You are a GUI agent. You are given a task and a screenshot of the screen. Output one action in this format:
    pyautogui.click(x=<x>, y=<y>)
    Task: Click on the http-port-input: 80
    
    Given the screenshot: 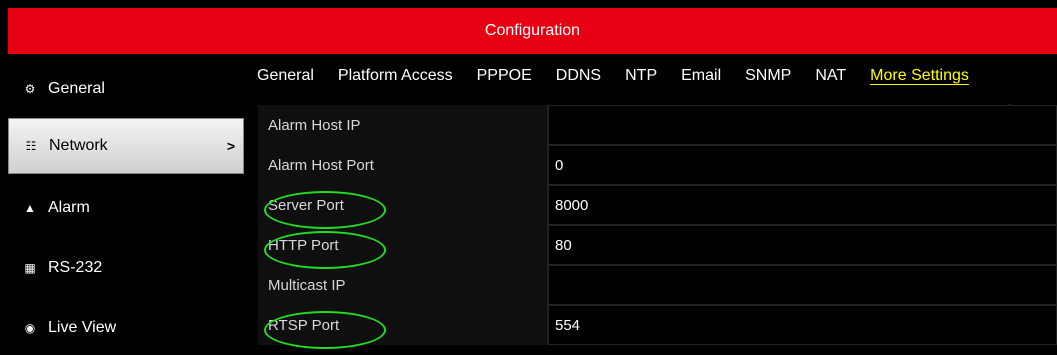 What is the action you would take?
    pyautogui.click(x=802, y=245)
    